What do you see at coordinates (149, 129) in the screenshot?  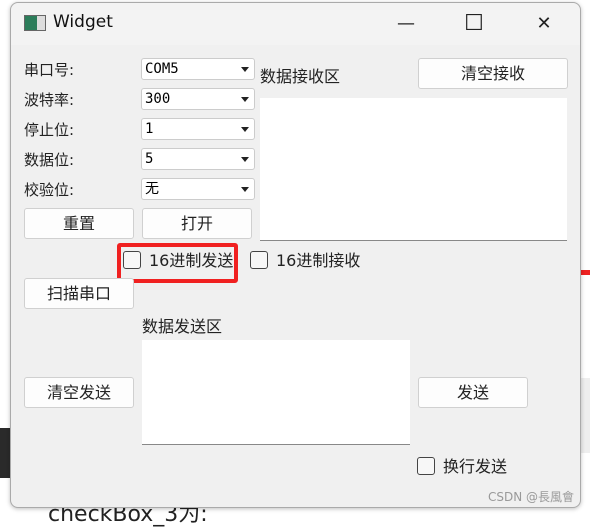 I see `stop-bits-value: 1` at bounding box center [149, 129].